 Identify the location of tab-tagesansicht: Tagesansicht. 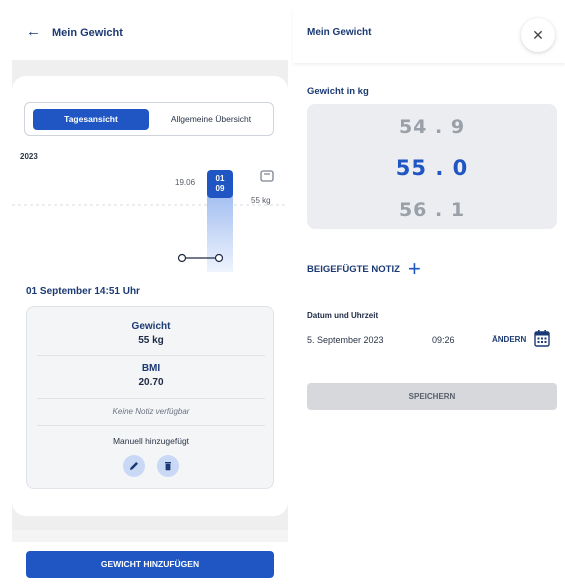
(91, 119).